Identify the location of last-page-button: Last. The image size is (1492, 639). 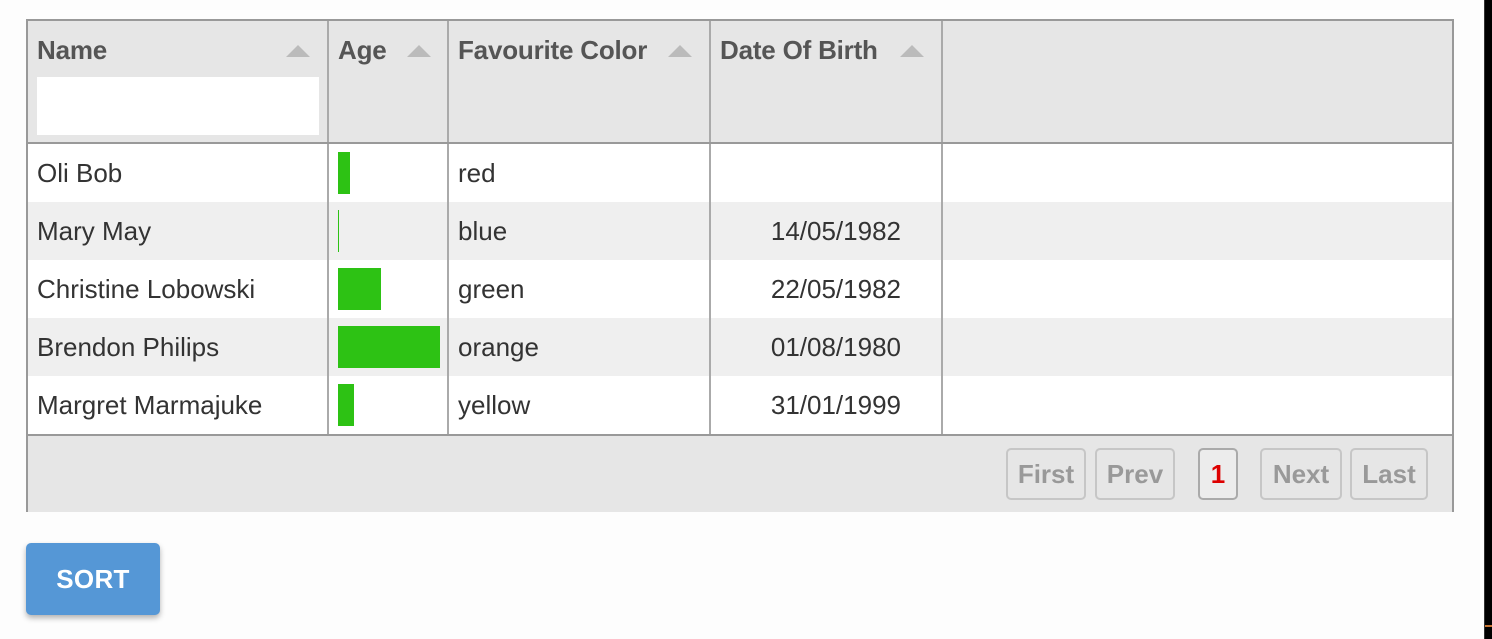
(1389, 474).